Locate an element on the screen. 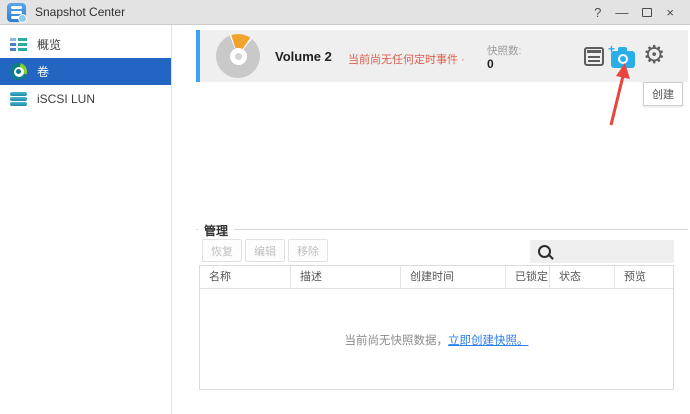  sidebar-item-label: 卷 is located at coordinates (43, 72).